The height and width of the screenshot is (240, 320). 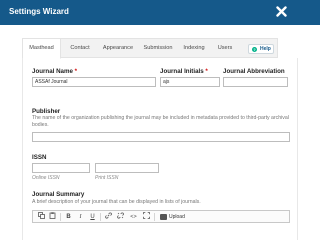 What do you see at coordinates (225, 48) in the screenshot?
I see `tab-users: Users` at bounding box center [225, 48].